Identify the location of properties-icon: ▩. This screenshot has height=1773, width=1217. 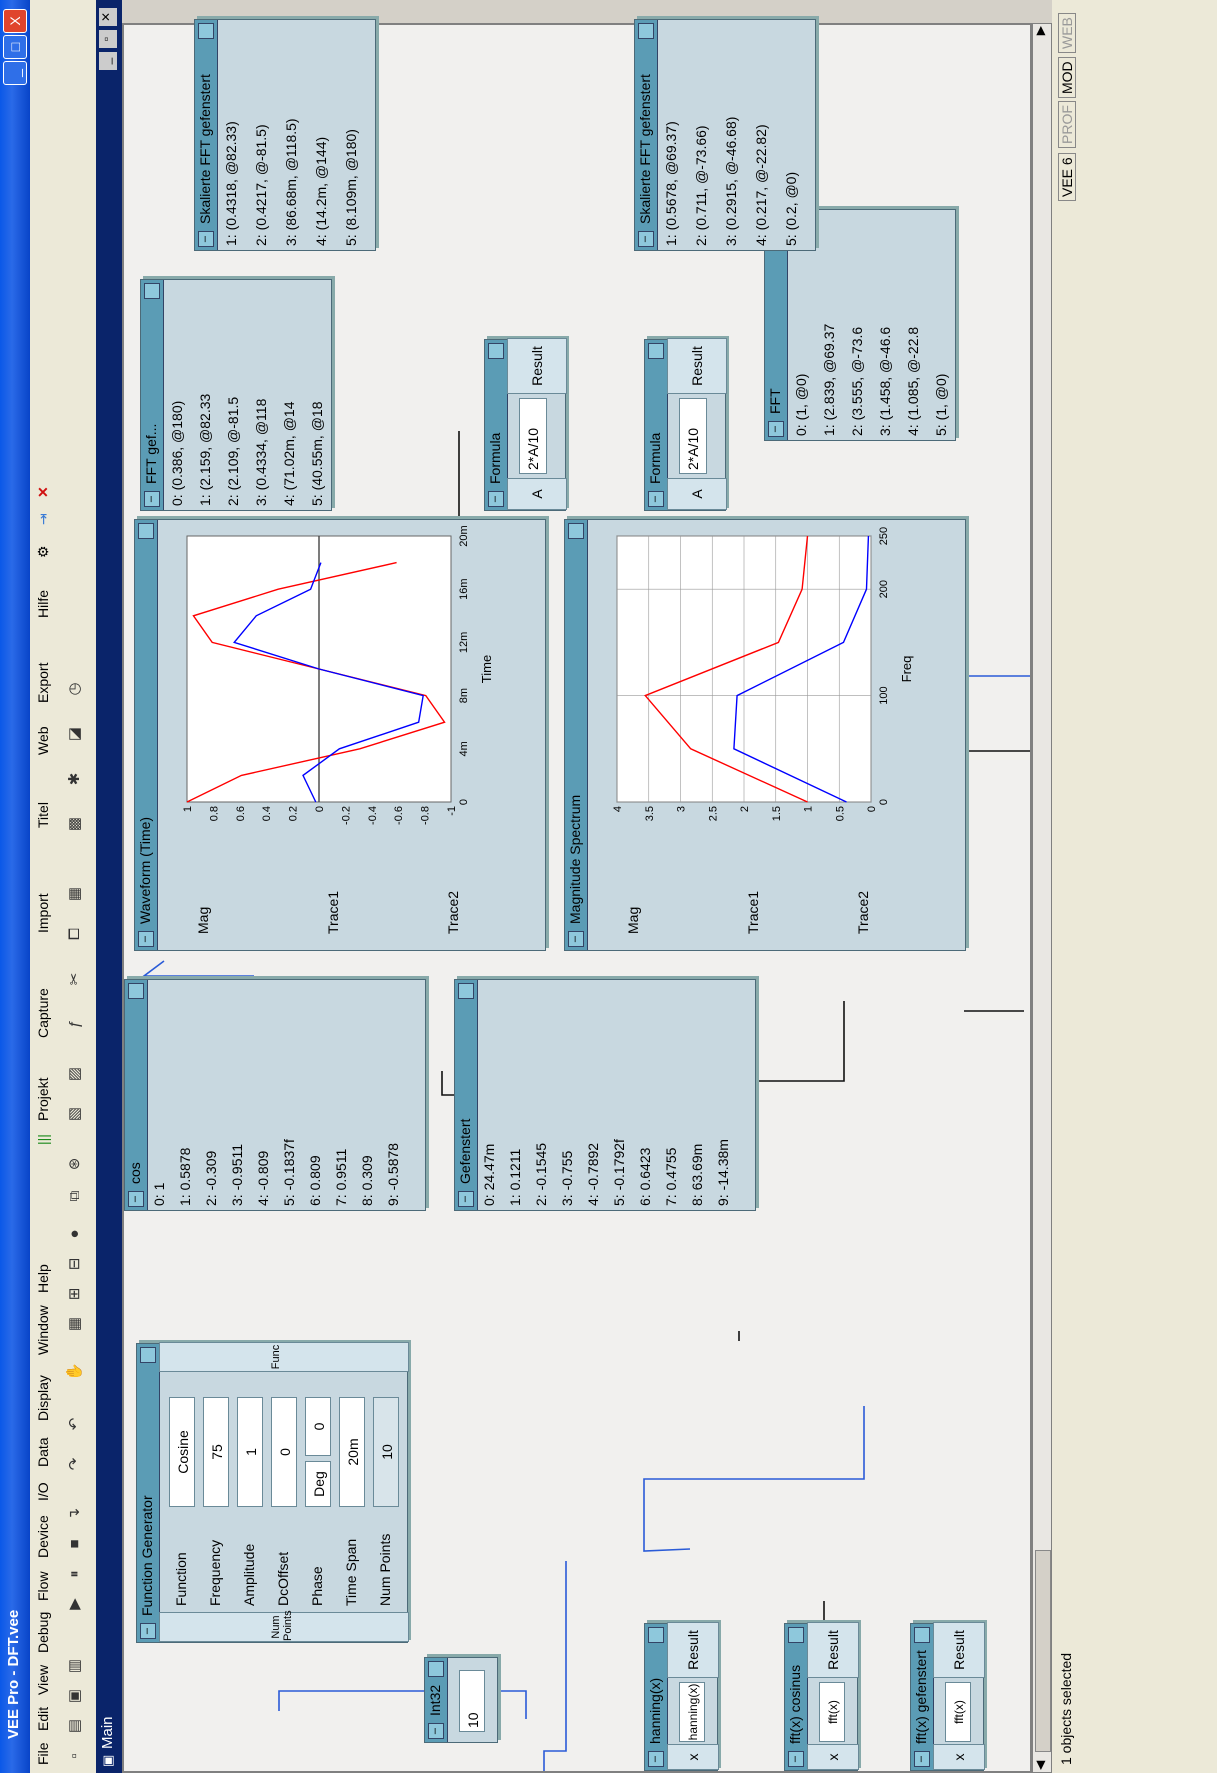
(75, 824).